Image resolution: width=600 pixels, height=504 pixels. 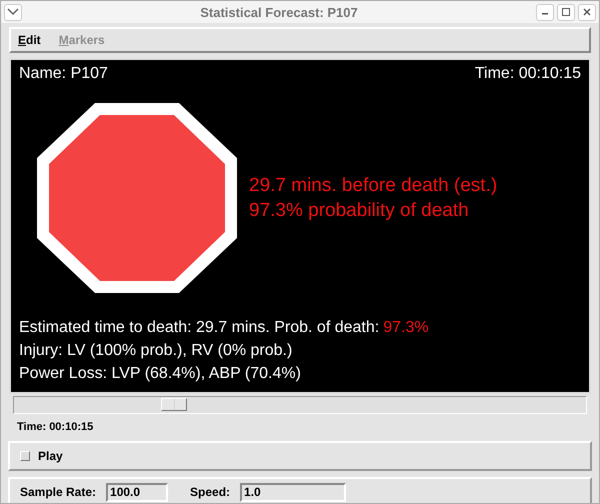 I want to click on forecast-text: 97.3% probability of death, so click(x=359, y=211).